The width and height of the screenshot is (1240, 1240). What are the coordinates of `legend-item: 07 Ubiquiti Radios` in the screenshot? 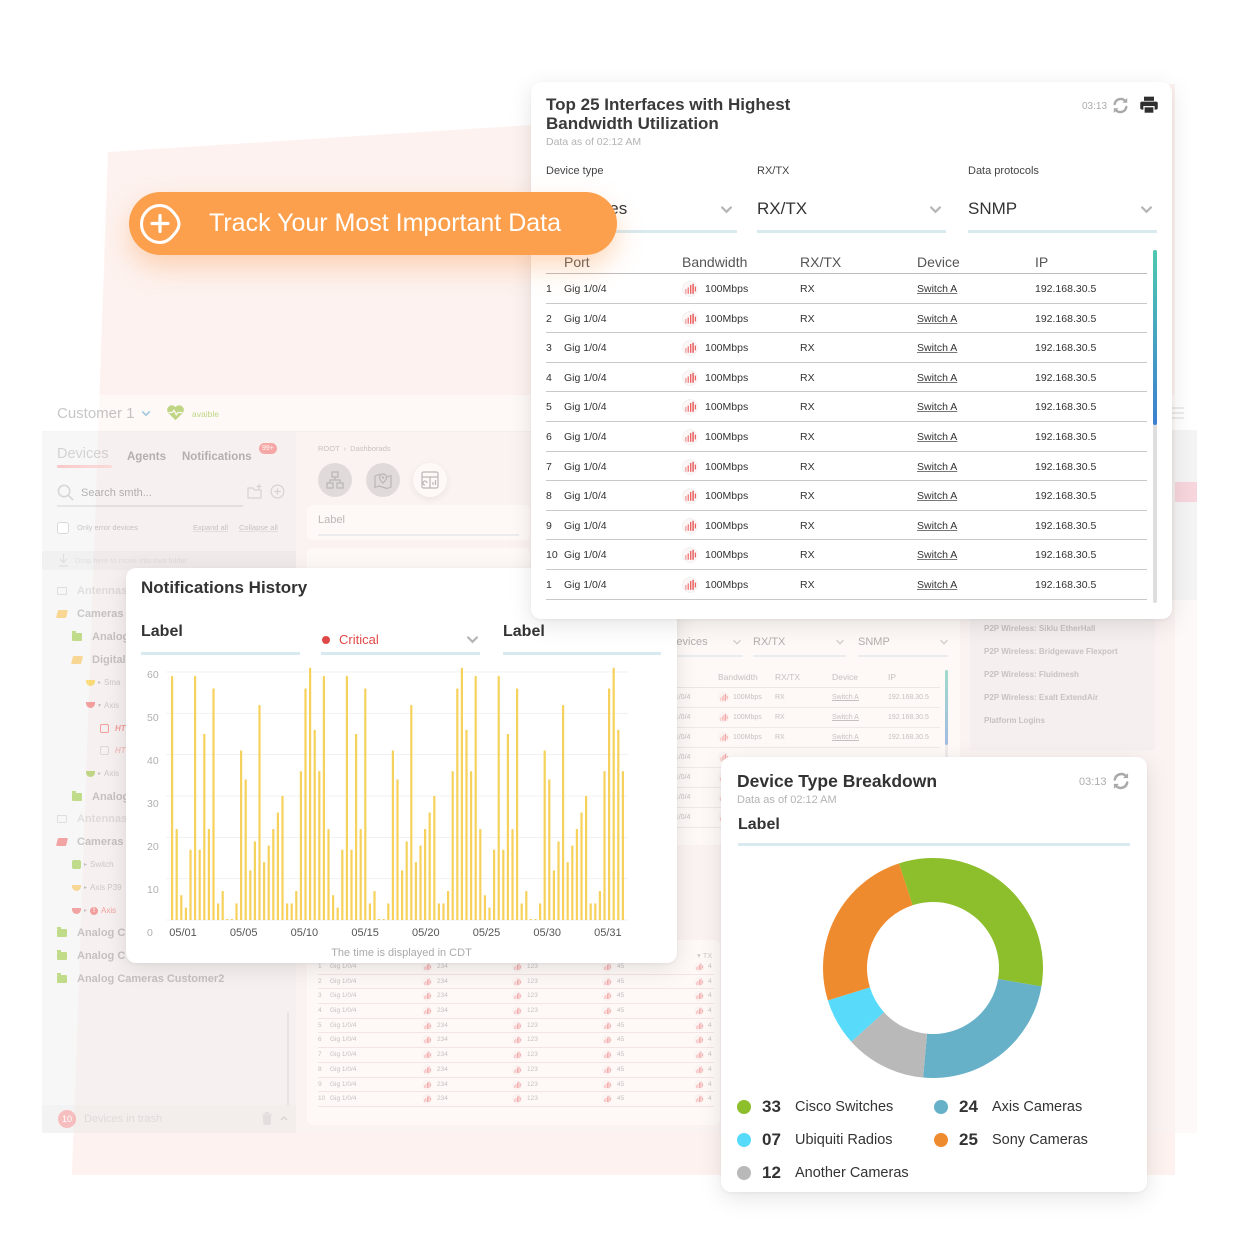 It's located at (835, 1139).